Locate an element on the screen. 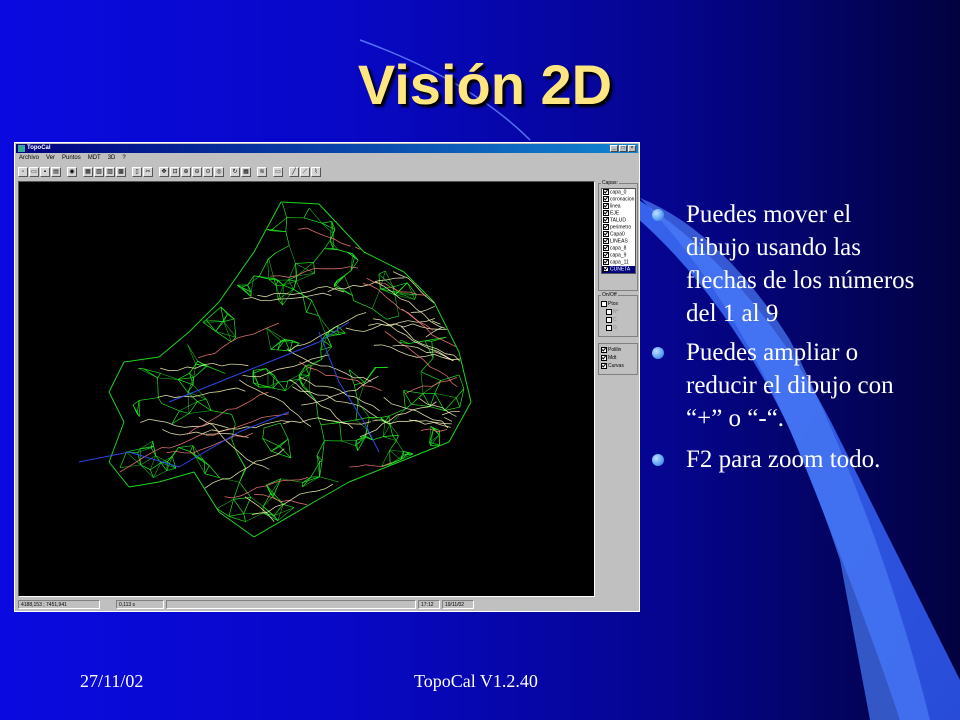  layer-item-talud: TALUD is located at coordinates (618, 220).